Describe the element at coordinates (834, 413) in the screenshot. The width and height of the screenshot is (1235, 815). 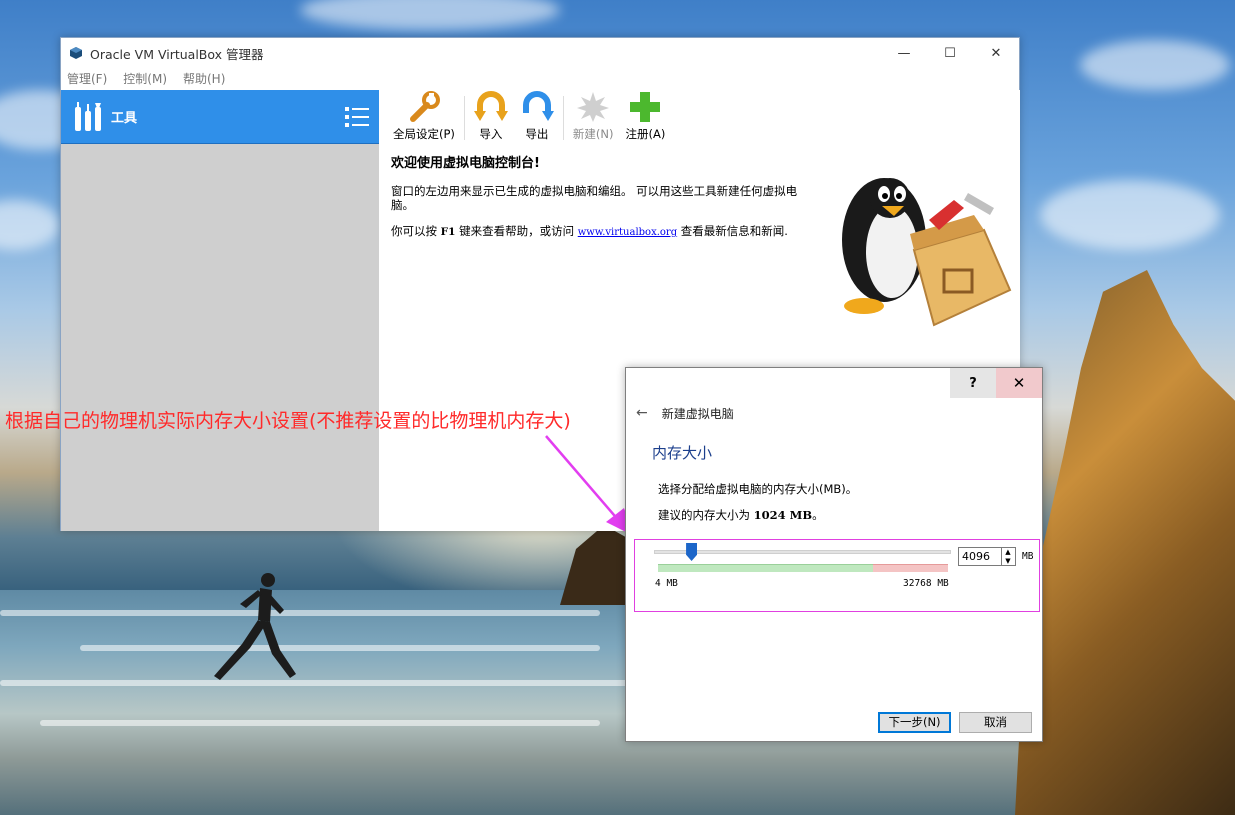
I see `dialog-nav: ← 新建虚拟电脑` at that location.